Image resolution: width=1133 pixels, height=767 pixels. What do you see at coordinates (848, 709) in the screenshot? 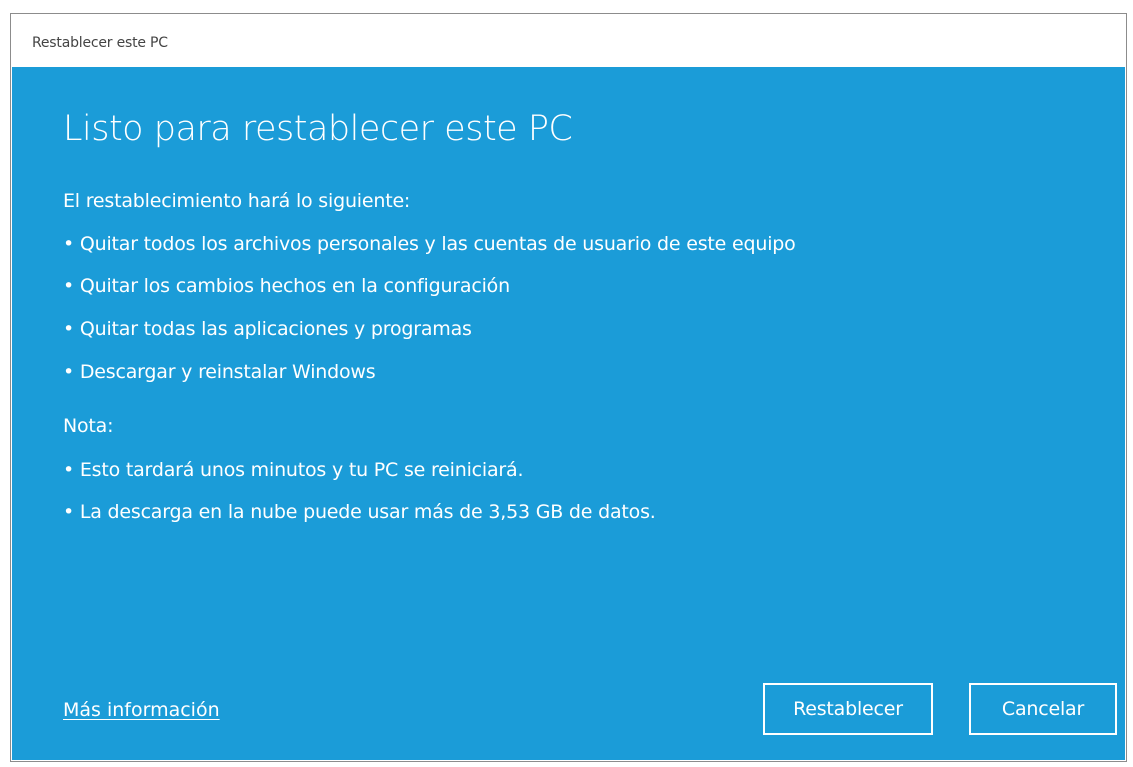
I see `reset-button: Restablecer` at bounding box center [848, 709].